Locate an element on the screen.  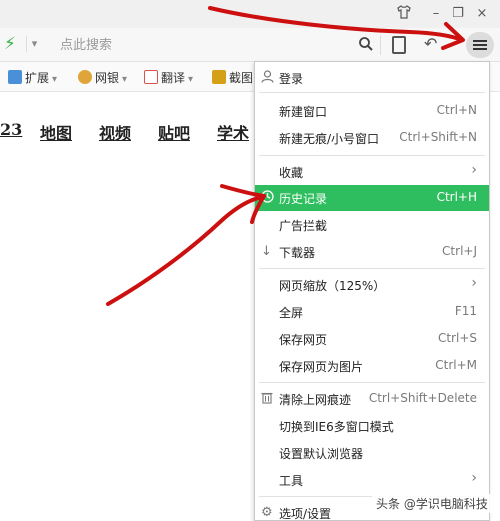
menu-item-shortcut: Ctrl+N is located at coordinates (456, 110).